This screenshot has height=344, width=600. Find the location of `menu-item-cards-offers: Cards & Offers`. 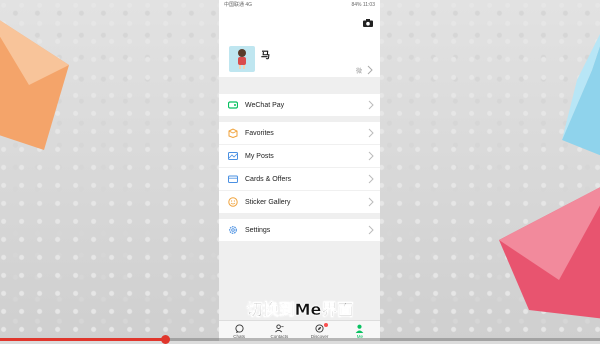

menu-item-cards-offers: Cards & Offers is located at coordinates (299, 179).